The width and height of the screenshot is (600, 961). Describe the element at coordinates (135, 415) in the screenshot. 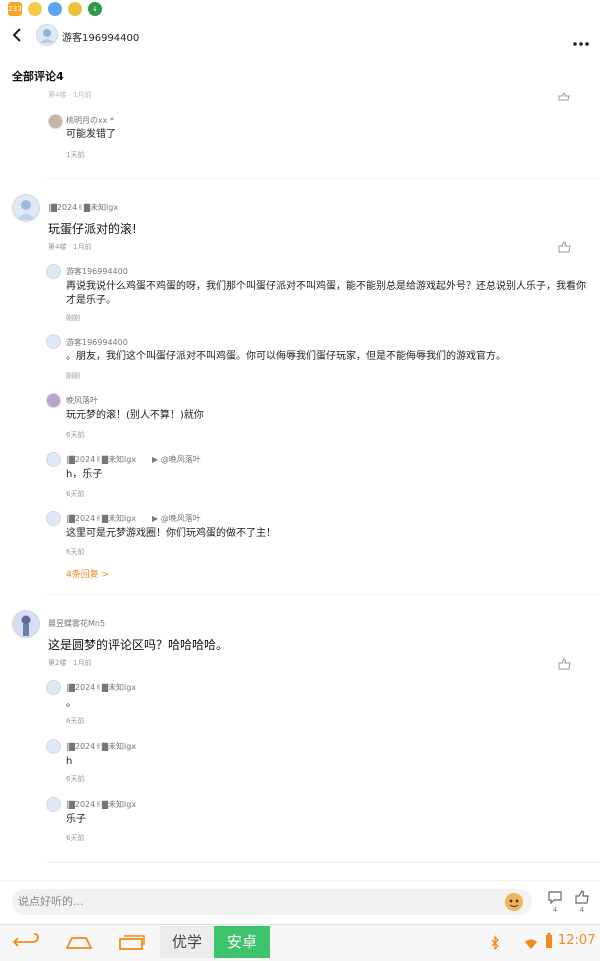

I see `reply-text: 玩元梦的滚！(别人不算！)就你` at that location.